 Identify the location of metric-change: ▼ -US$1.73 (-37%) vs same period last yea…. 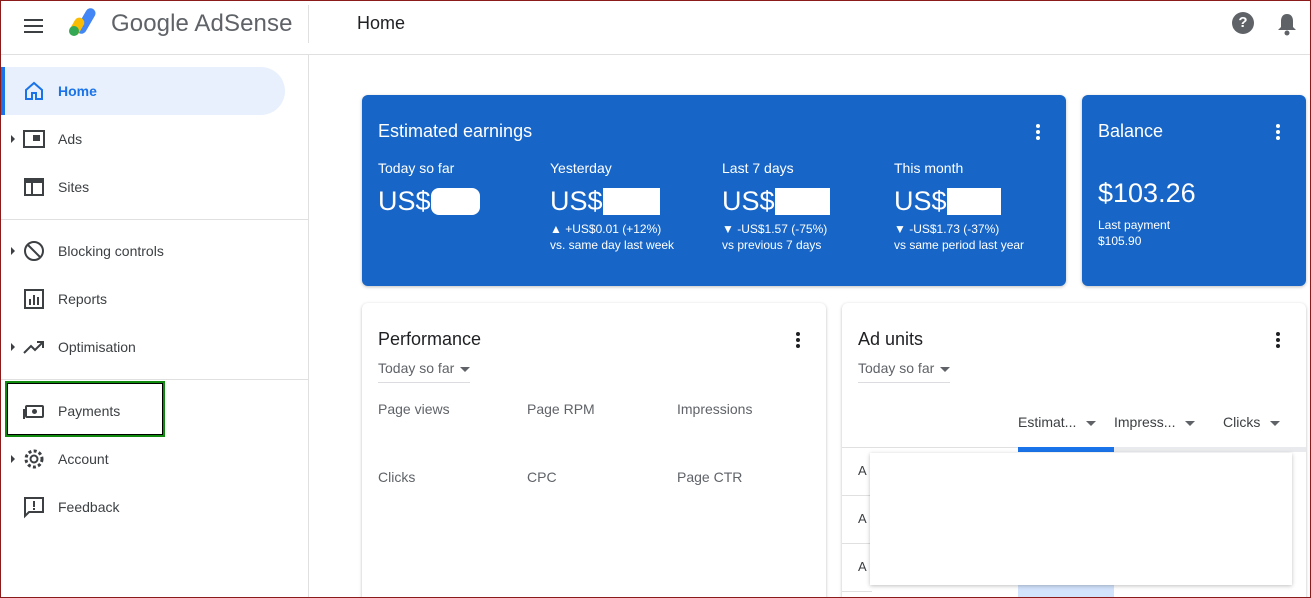
(959, 237).